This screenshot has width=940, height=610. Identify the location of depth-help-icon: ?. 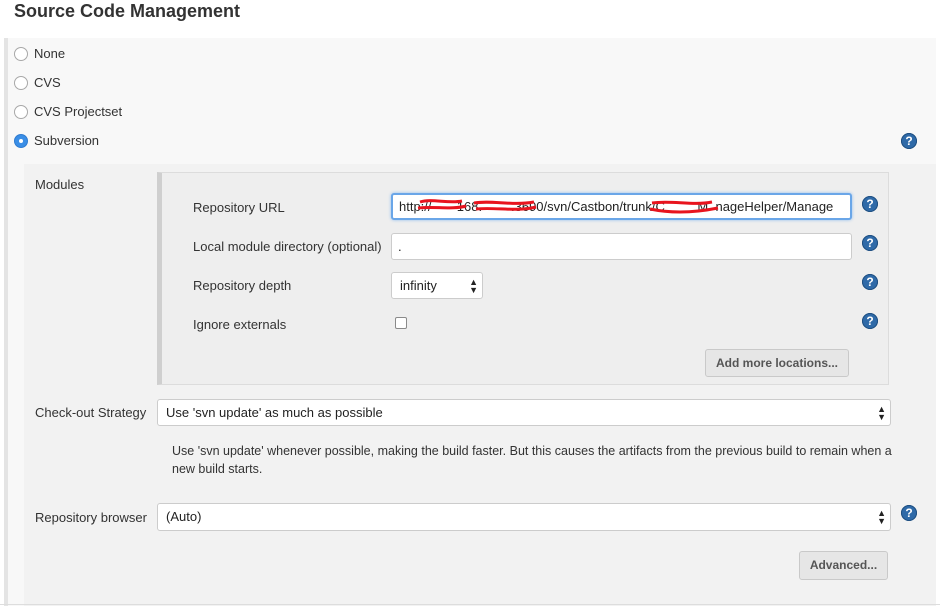
(870, 282).